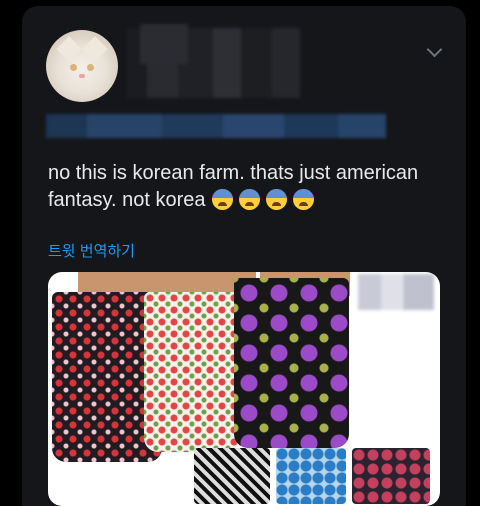 The width and height of the screenshot is (480, 506). Describe the element at coordinates (91, 250) in the screenshot. I see `translate-tweet-link: 트윗 번역하기` at that location.